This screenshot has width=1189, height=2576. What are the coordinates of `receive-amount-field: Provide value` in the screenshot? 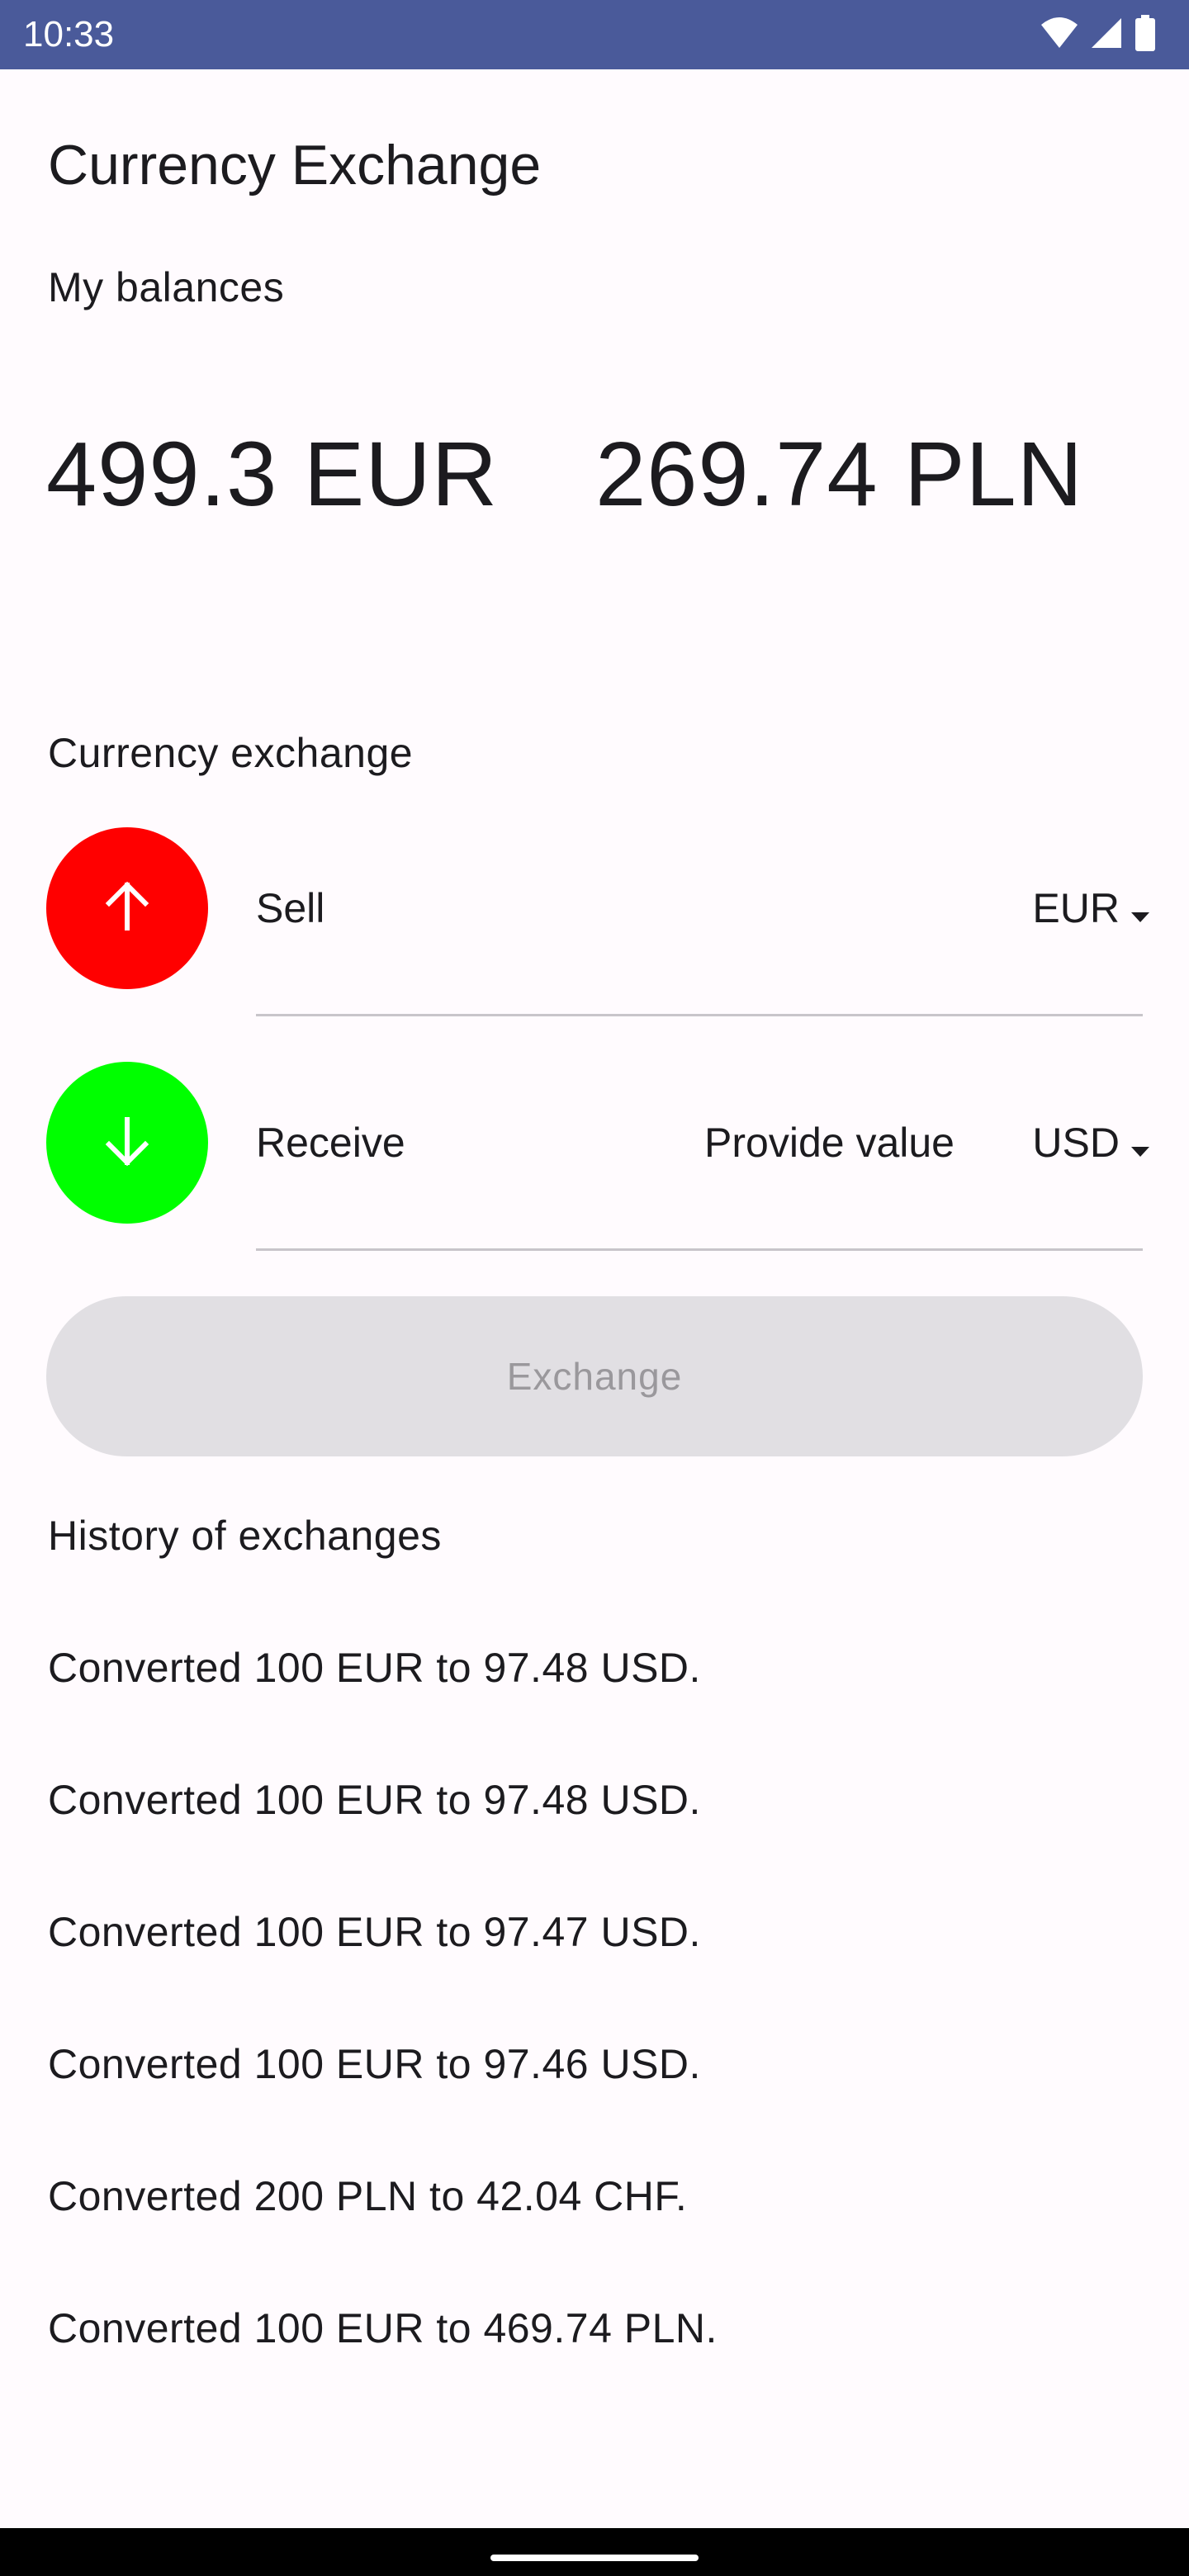 It's located at (829, 1142).